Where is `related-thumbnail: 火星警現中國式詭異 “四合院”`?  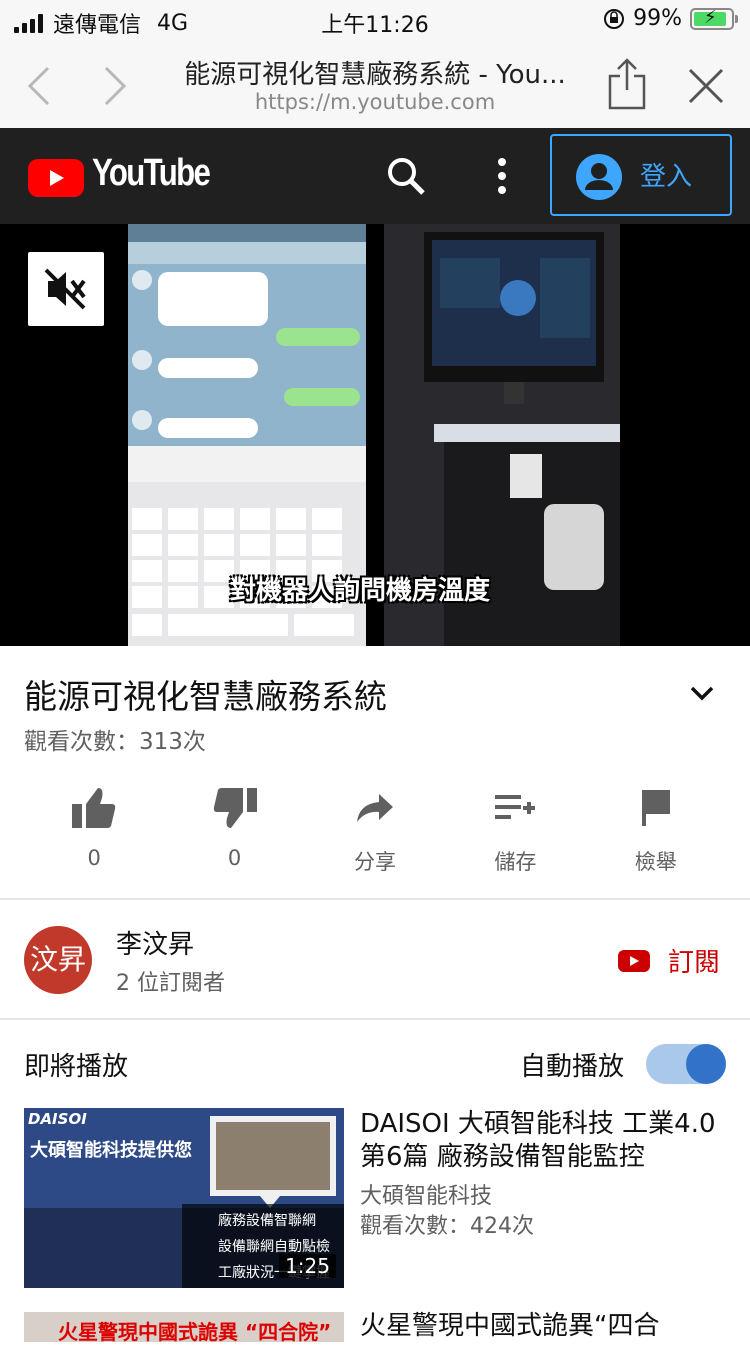 related-thumbnail: 火星警現中國式詭異 “四合院” is located at coordinates (184, 1328).